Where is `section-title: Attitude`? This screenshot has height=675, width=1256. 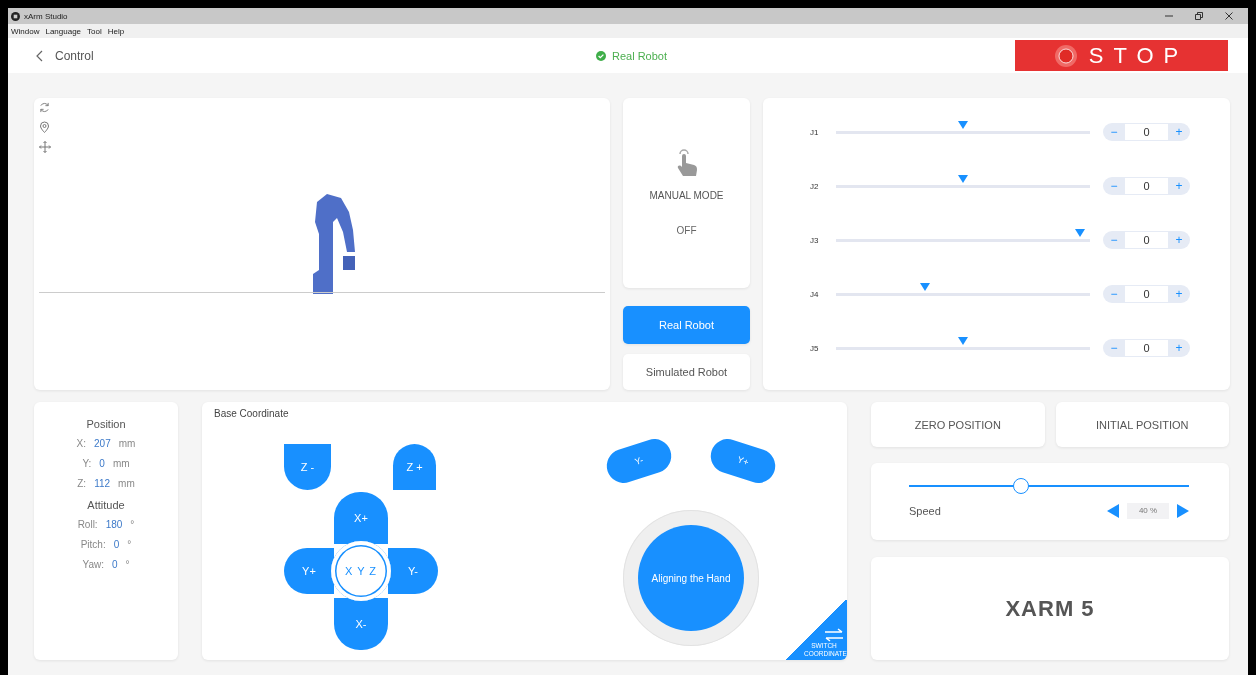
section-title: Attitude is located at coordinates (106, 505).